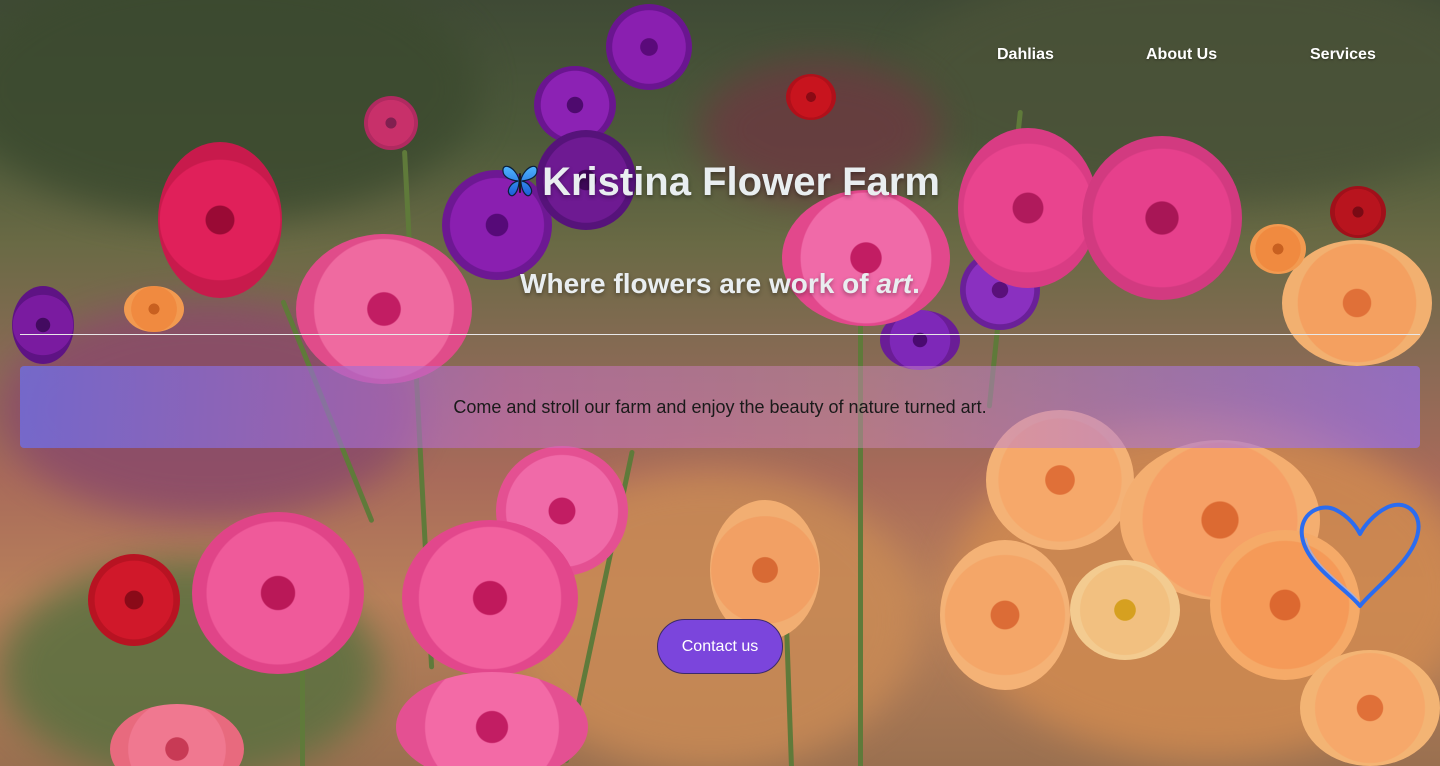 Image resolution: width=1440 pixels, height=766 pixels. Describe the element at coordinates (520, 185) in the screenshot. I see `butterfly-icon` at that location.